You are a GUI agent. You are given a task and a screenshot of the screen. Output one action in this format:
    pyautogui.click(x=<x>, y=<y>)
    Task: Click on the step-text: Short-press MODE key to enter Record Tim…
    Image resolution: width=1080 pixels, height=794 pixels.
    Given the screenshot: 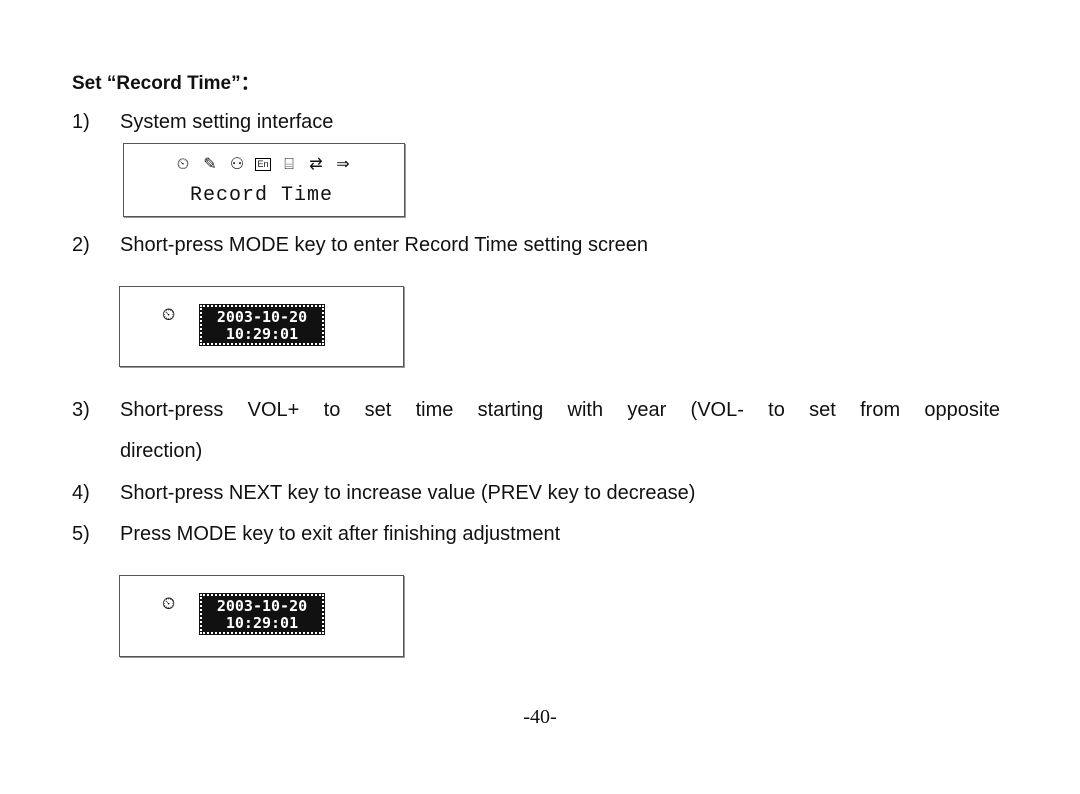 What is the action you would take?
    pyautogui.click(x=384, y=245)
    